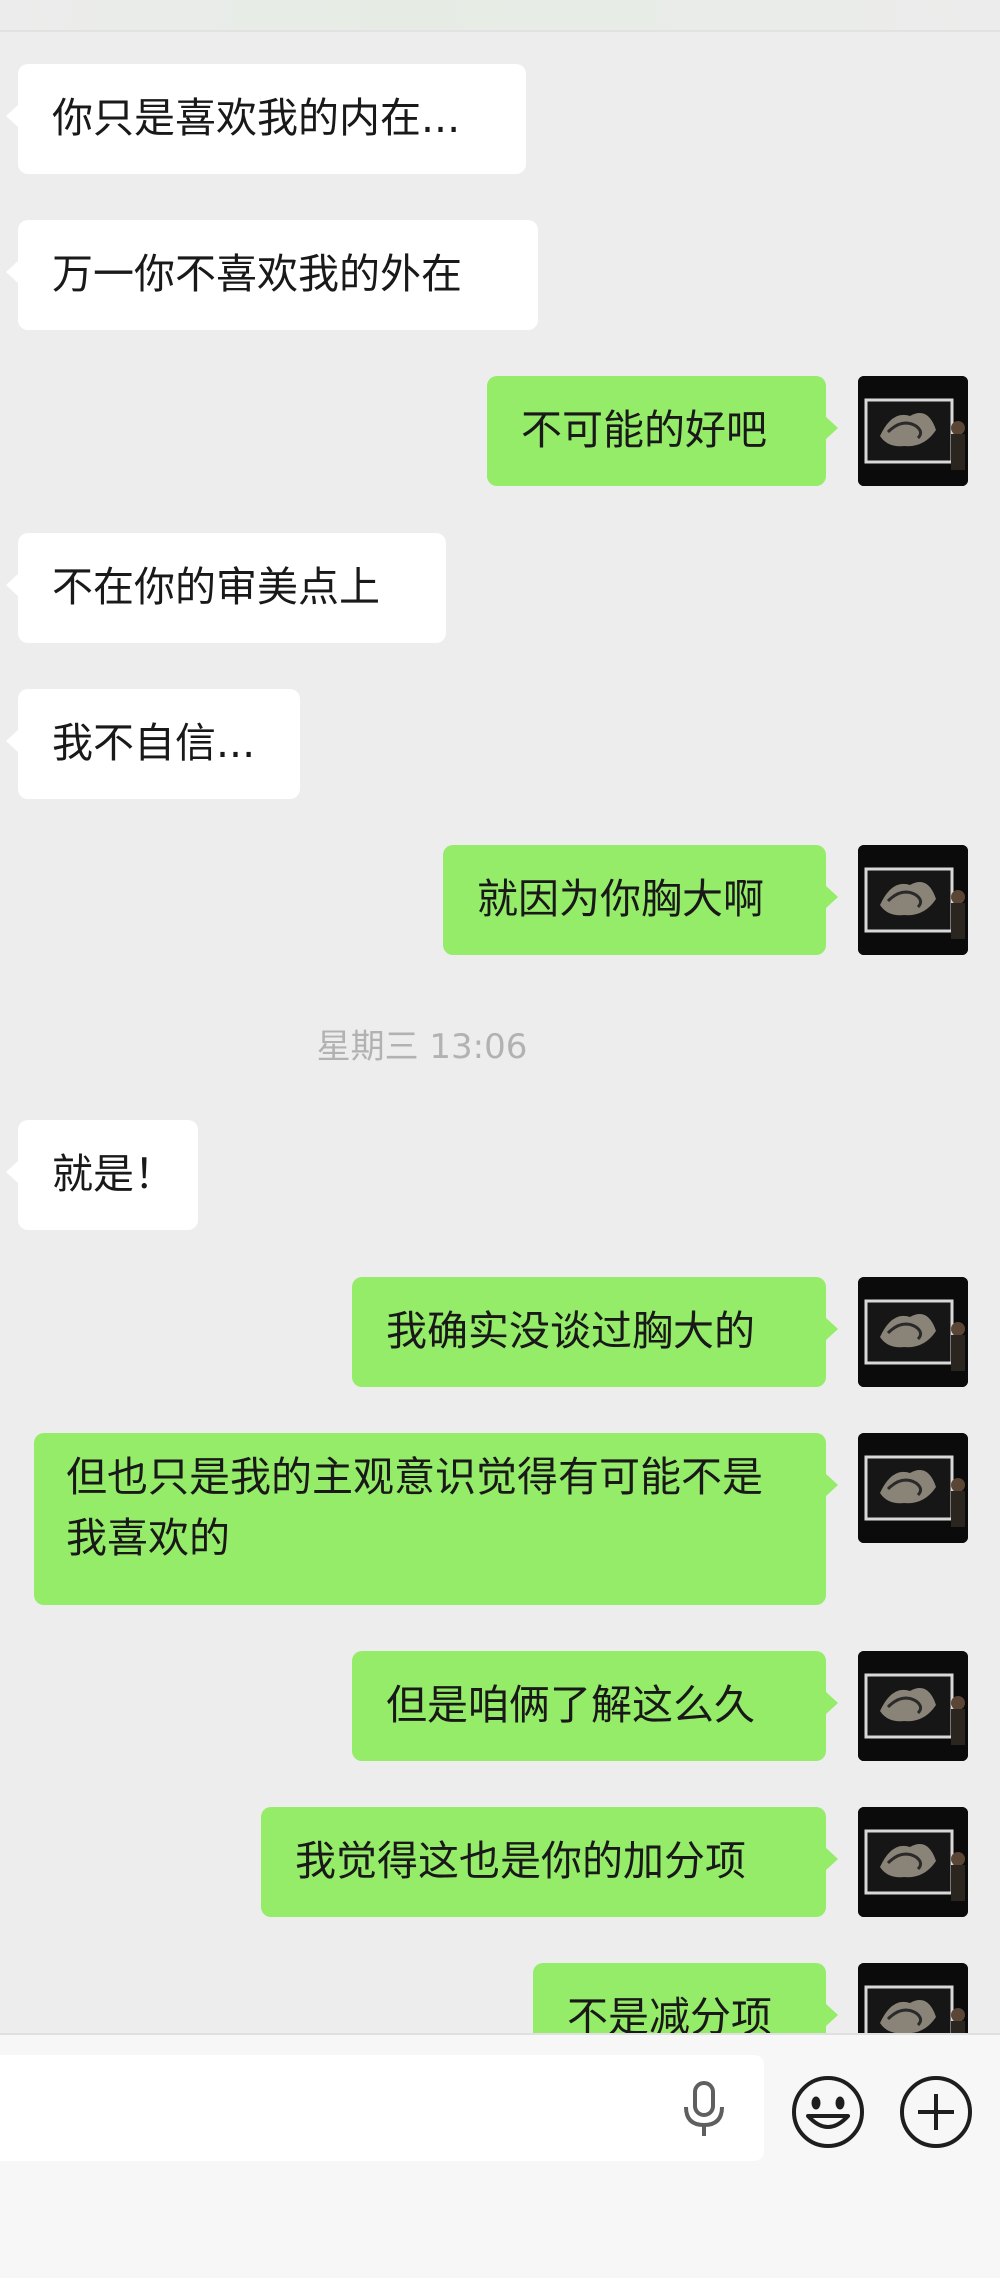  Describe the element at coordinates (685, 1998) in the screenshot. I see `message-bubble-sent: 不是减分项` at that location.